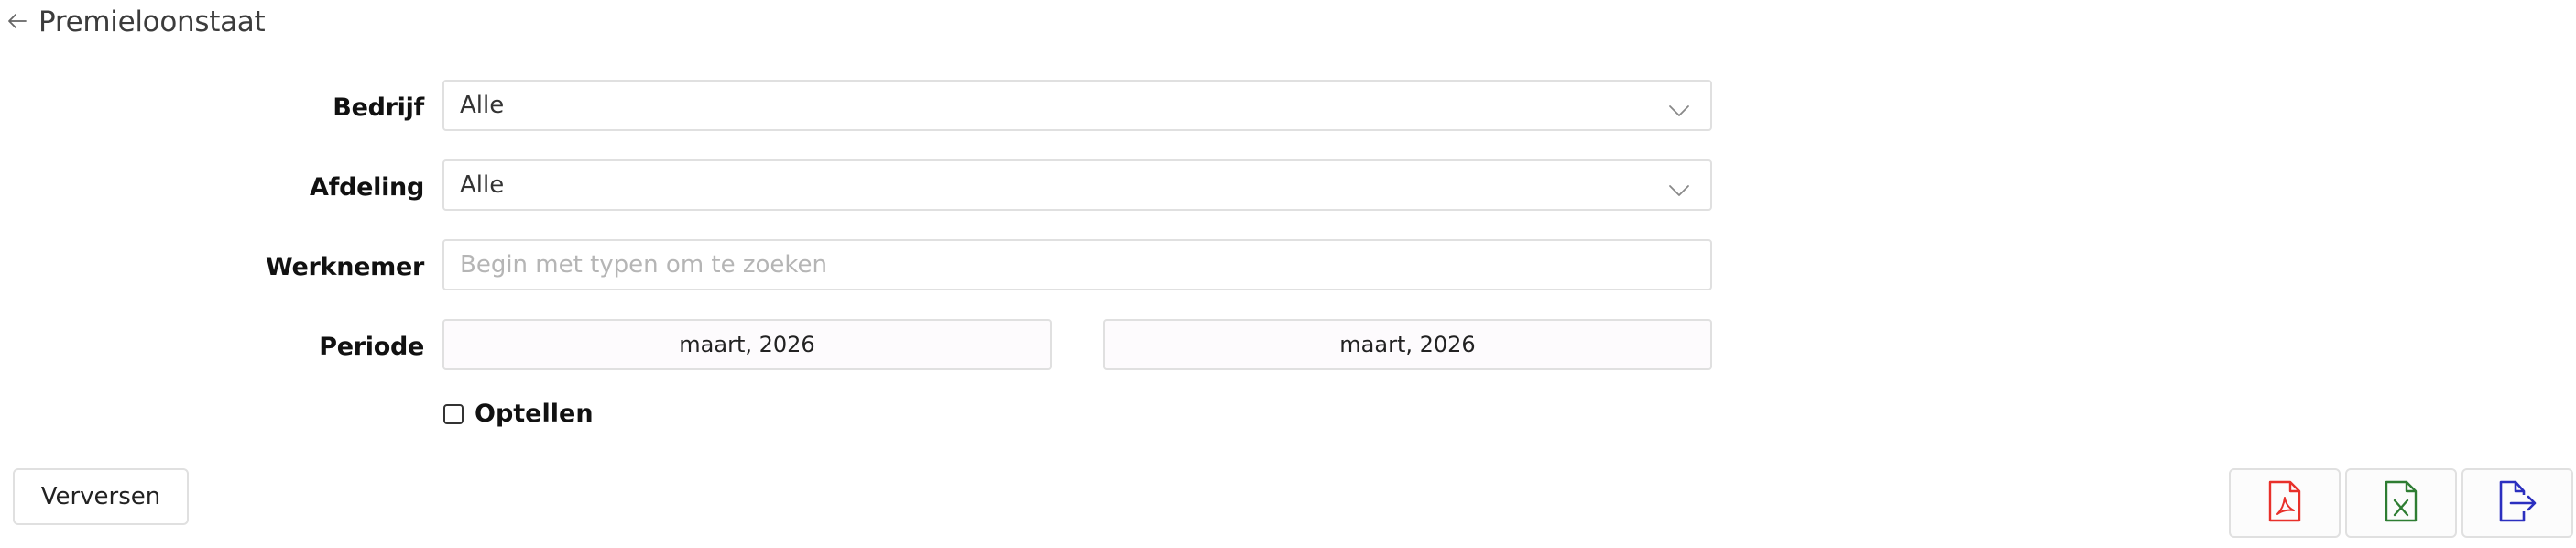 This screenshot has width=2576, height=548. What do you see at coordinates (372, 347) in the screenshot?
I see `period-label: Periode` at bounding box center [372, 347].